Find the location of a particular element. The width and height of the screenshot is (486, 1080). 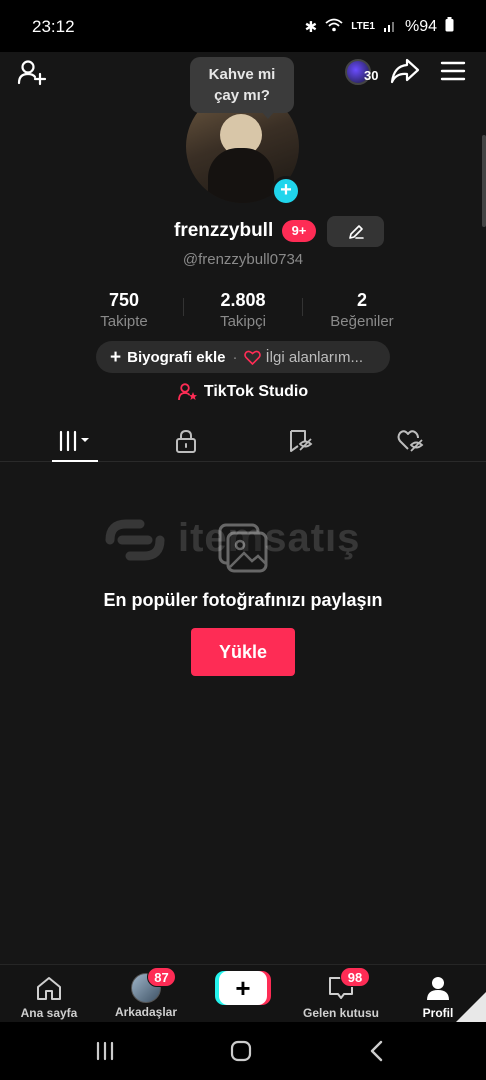

grid-icon is located at coordinates (74, 441).